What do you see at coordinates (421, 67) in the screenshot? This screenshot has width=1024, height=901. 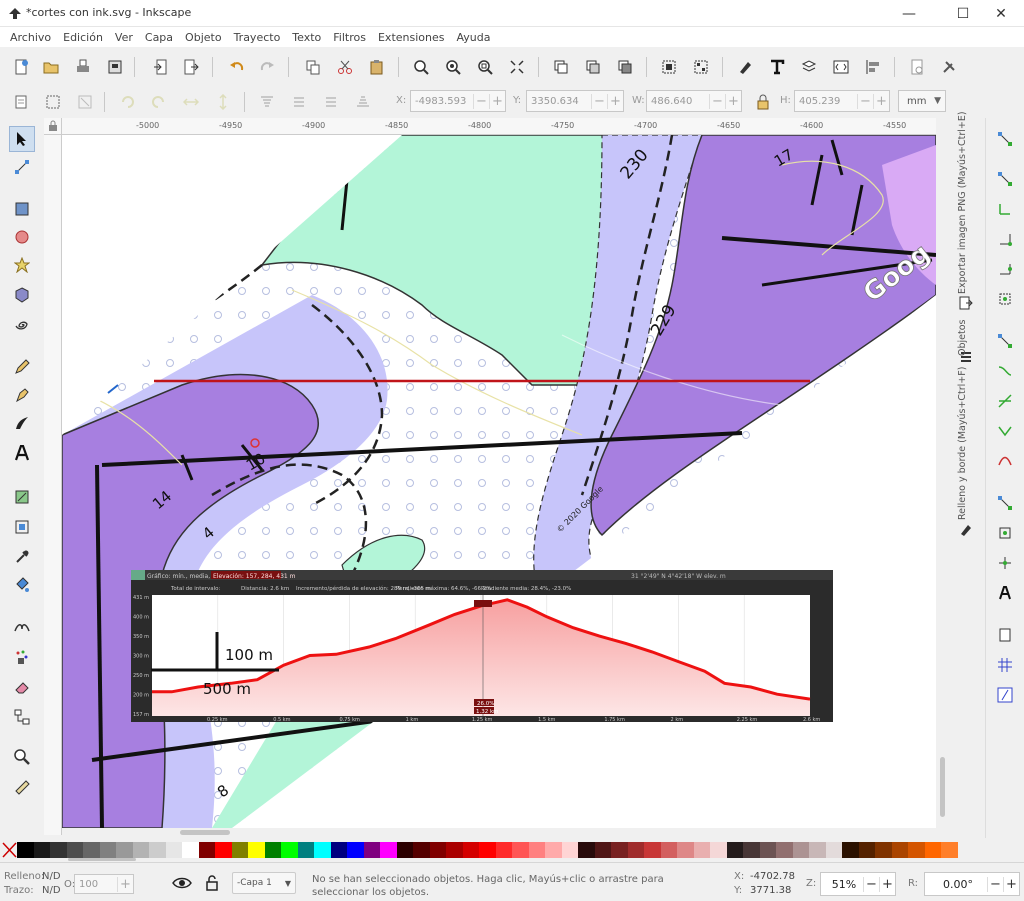 I see `zoom-selection-icon` at bounding box center [421, 67].